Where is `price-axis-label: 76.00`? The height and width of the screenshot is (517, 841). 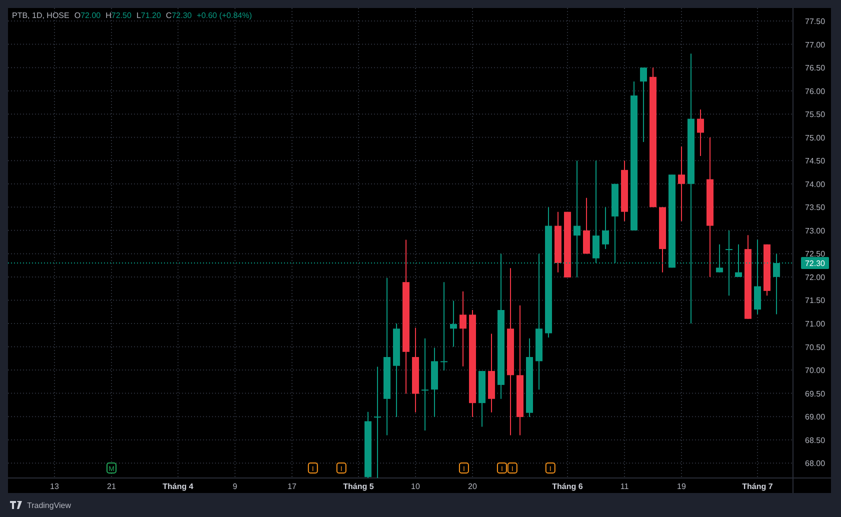 price-axis-label: 76.00 is located at coordinates (815, 91).